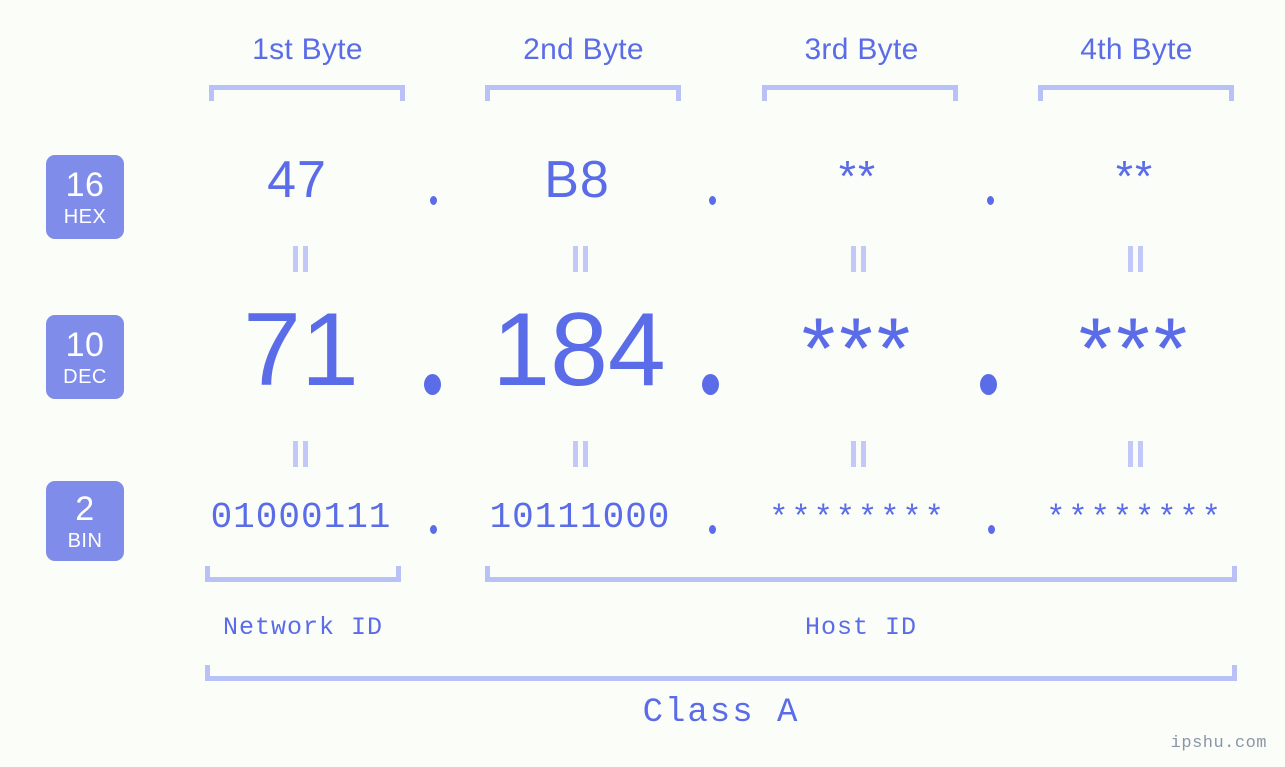 This screenshot has height=767, width=1285. I want to click on base-badge-hex-name: HEX, so click(85, 216).